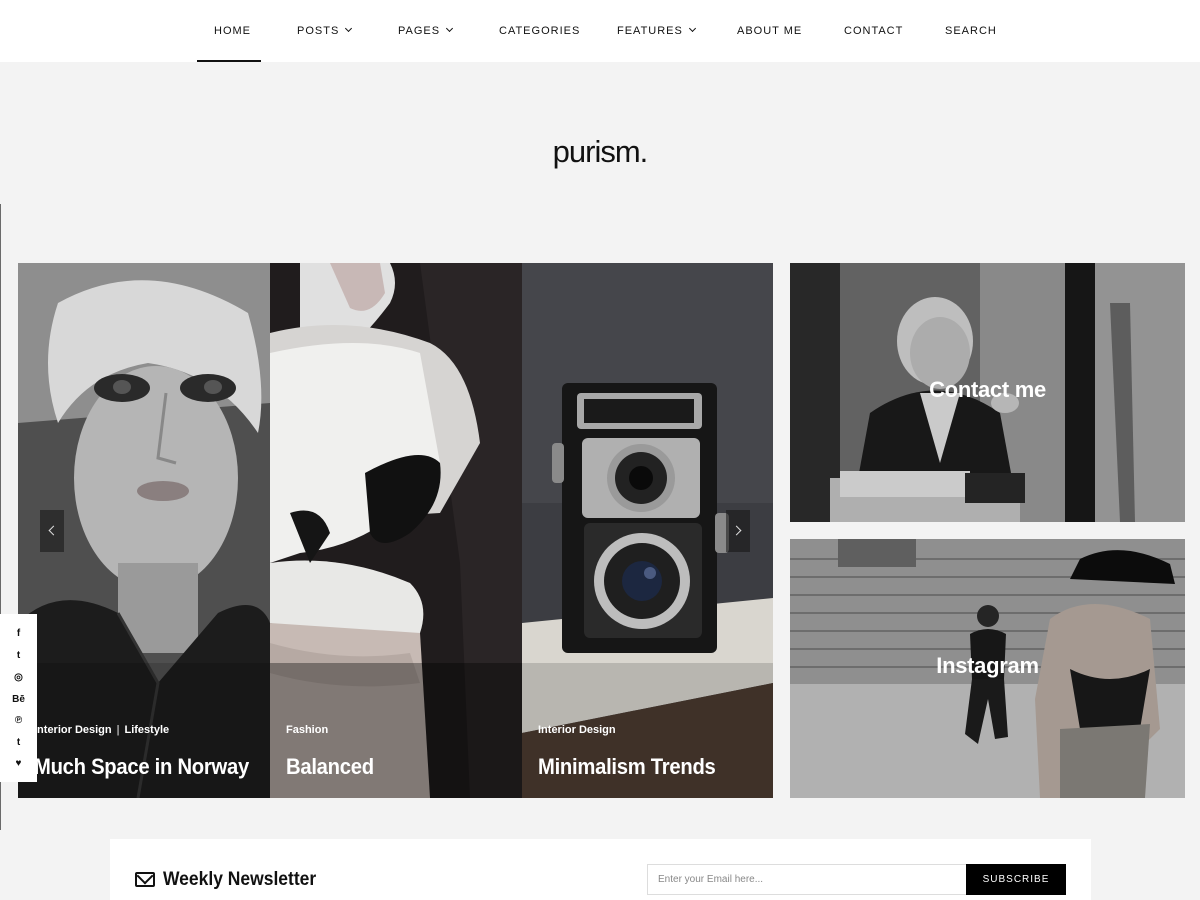  I want to click on chevron-right-icon, so click(736, 530).